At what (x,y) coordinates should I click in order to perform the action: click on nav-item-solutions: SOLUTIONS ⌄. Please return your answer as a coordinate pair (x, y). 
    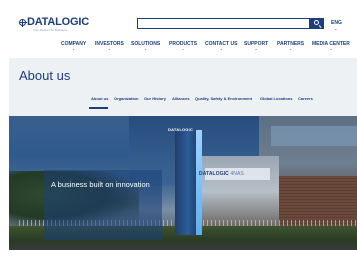
    Looking at the image, I should click on (145, 46).